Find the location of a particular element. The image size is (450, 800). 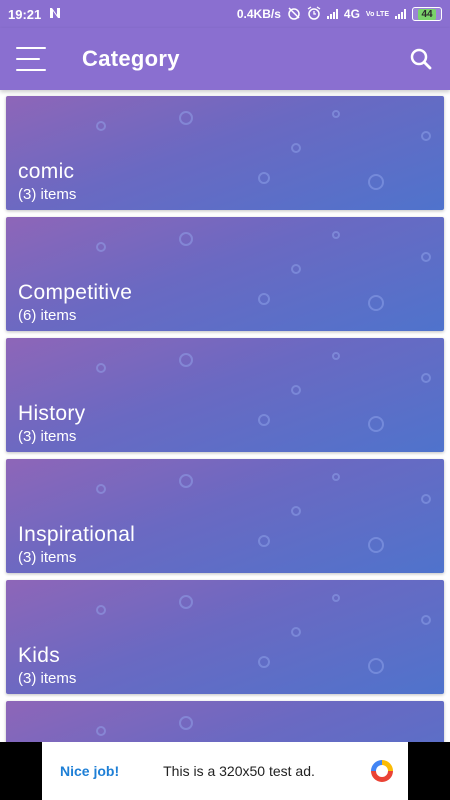

category-name: Kids is located at coordinates (39, 655).